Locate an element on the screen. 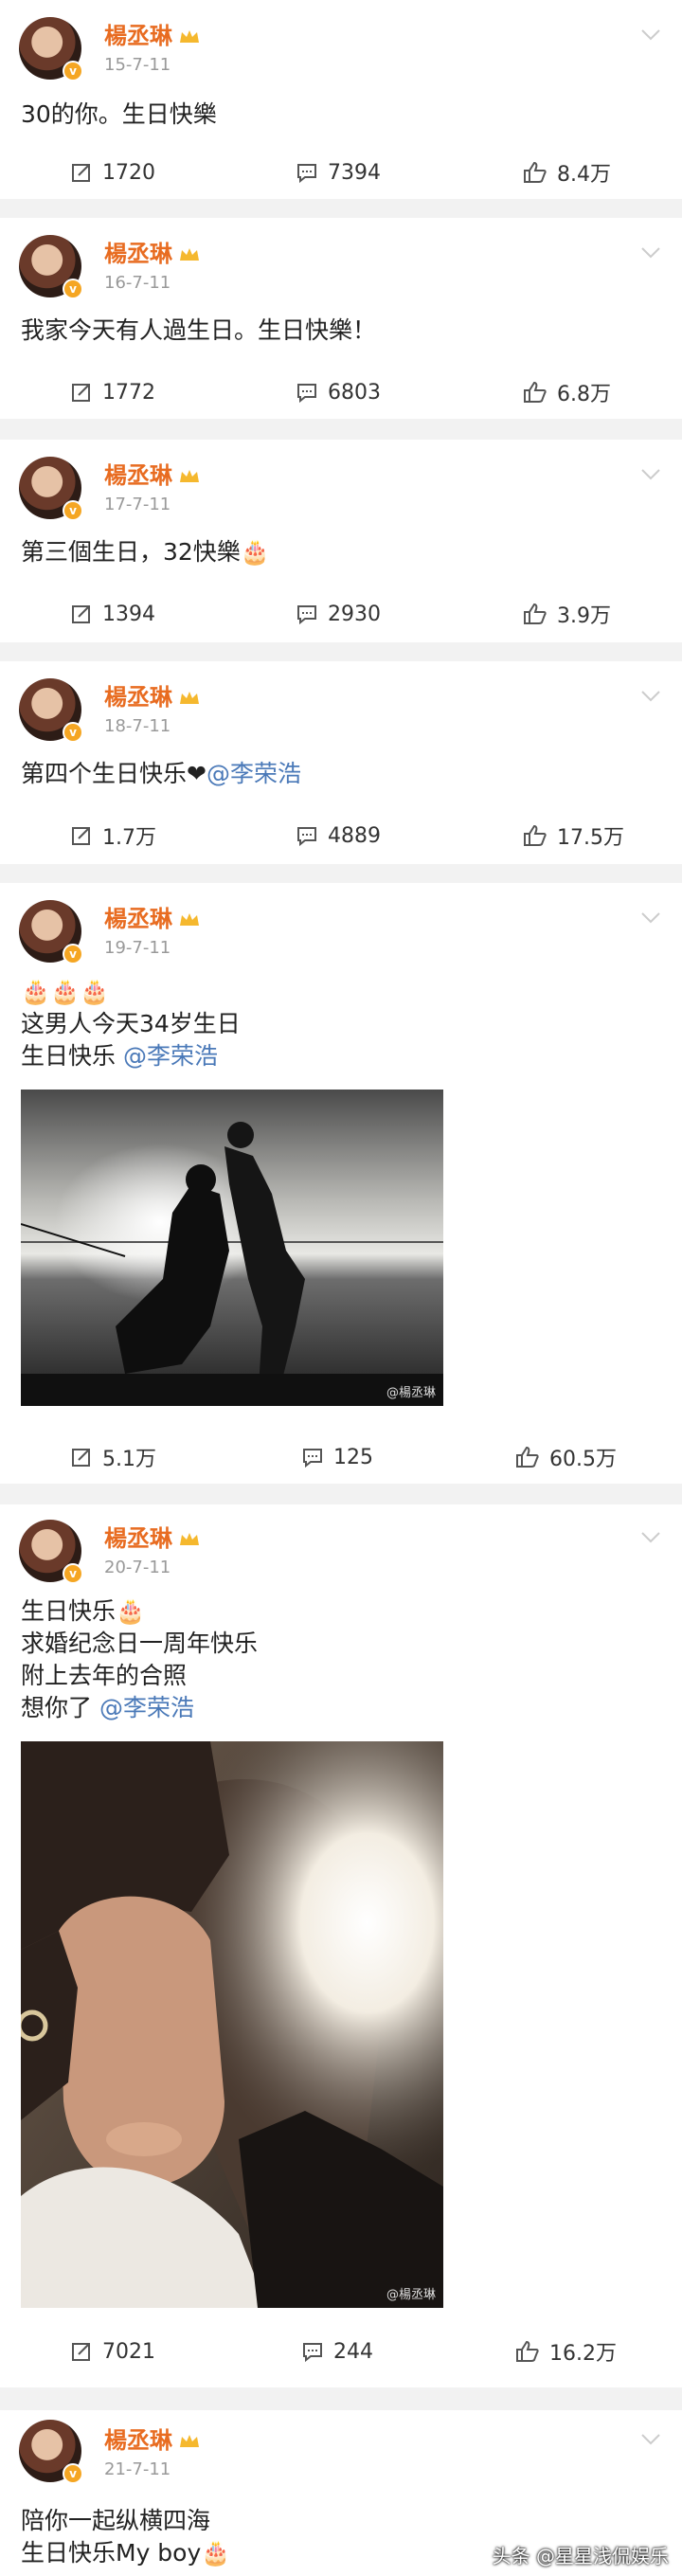  photo-couple-selfie is located at coordinates (232, 2024).